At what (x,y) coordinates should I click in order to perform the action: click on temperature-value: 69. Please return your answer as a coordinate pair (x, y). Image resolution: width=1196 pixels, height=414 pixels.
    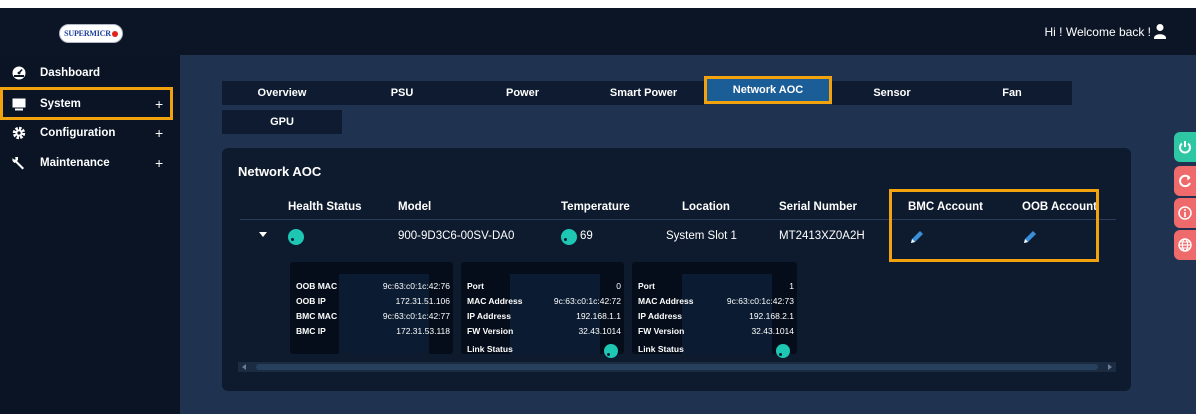
    Looking at the image, I should click on (586, 236).